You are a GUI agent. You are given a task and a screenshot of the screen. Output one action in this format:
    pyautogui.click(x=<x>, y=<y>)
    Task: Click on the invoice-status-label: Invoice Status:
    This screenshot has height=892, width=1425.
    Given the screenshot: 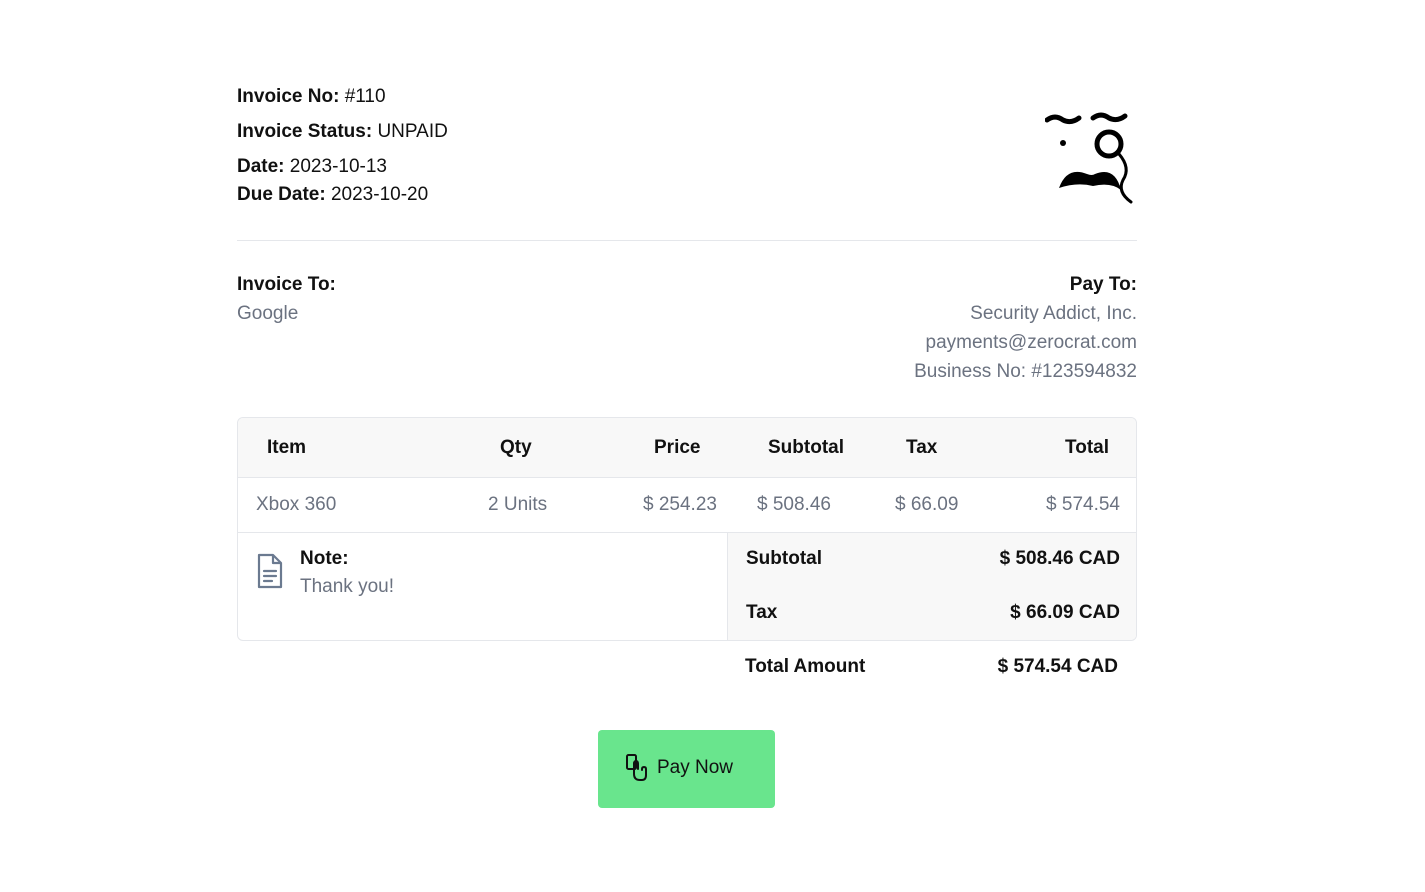 What is the action you would take?
    pyautogui.click(x=305, y=131)
    